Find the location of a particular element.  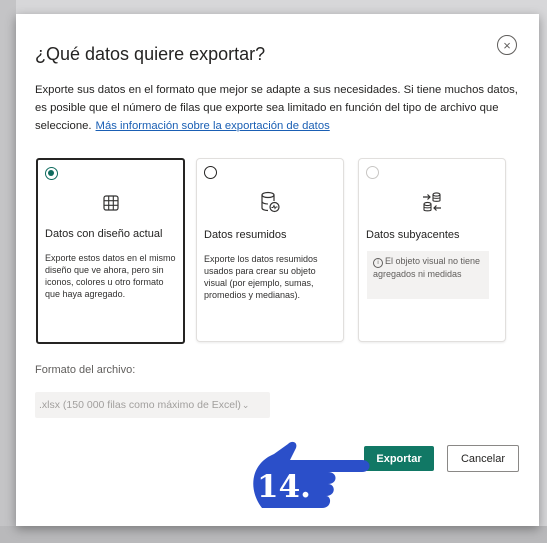

background-left is located at coordinates (8, 271).